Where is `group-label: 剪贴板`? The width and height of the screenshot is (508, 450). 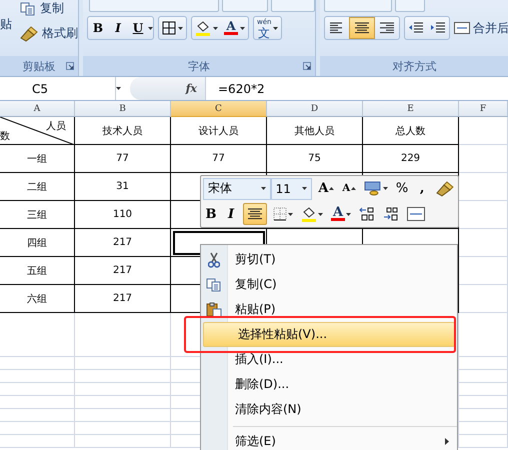
group-label: 剪贴板 is located at coordinates (39, 66).